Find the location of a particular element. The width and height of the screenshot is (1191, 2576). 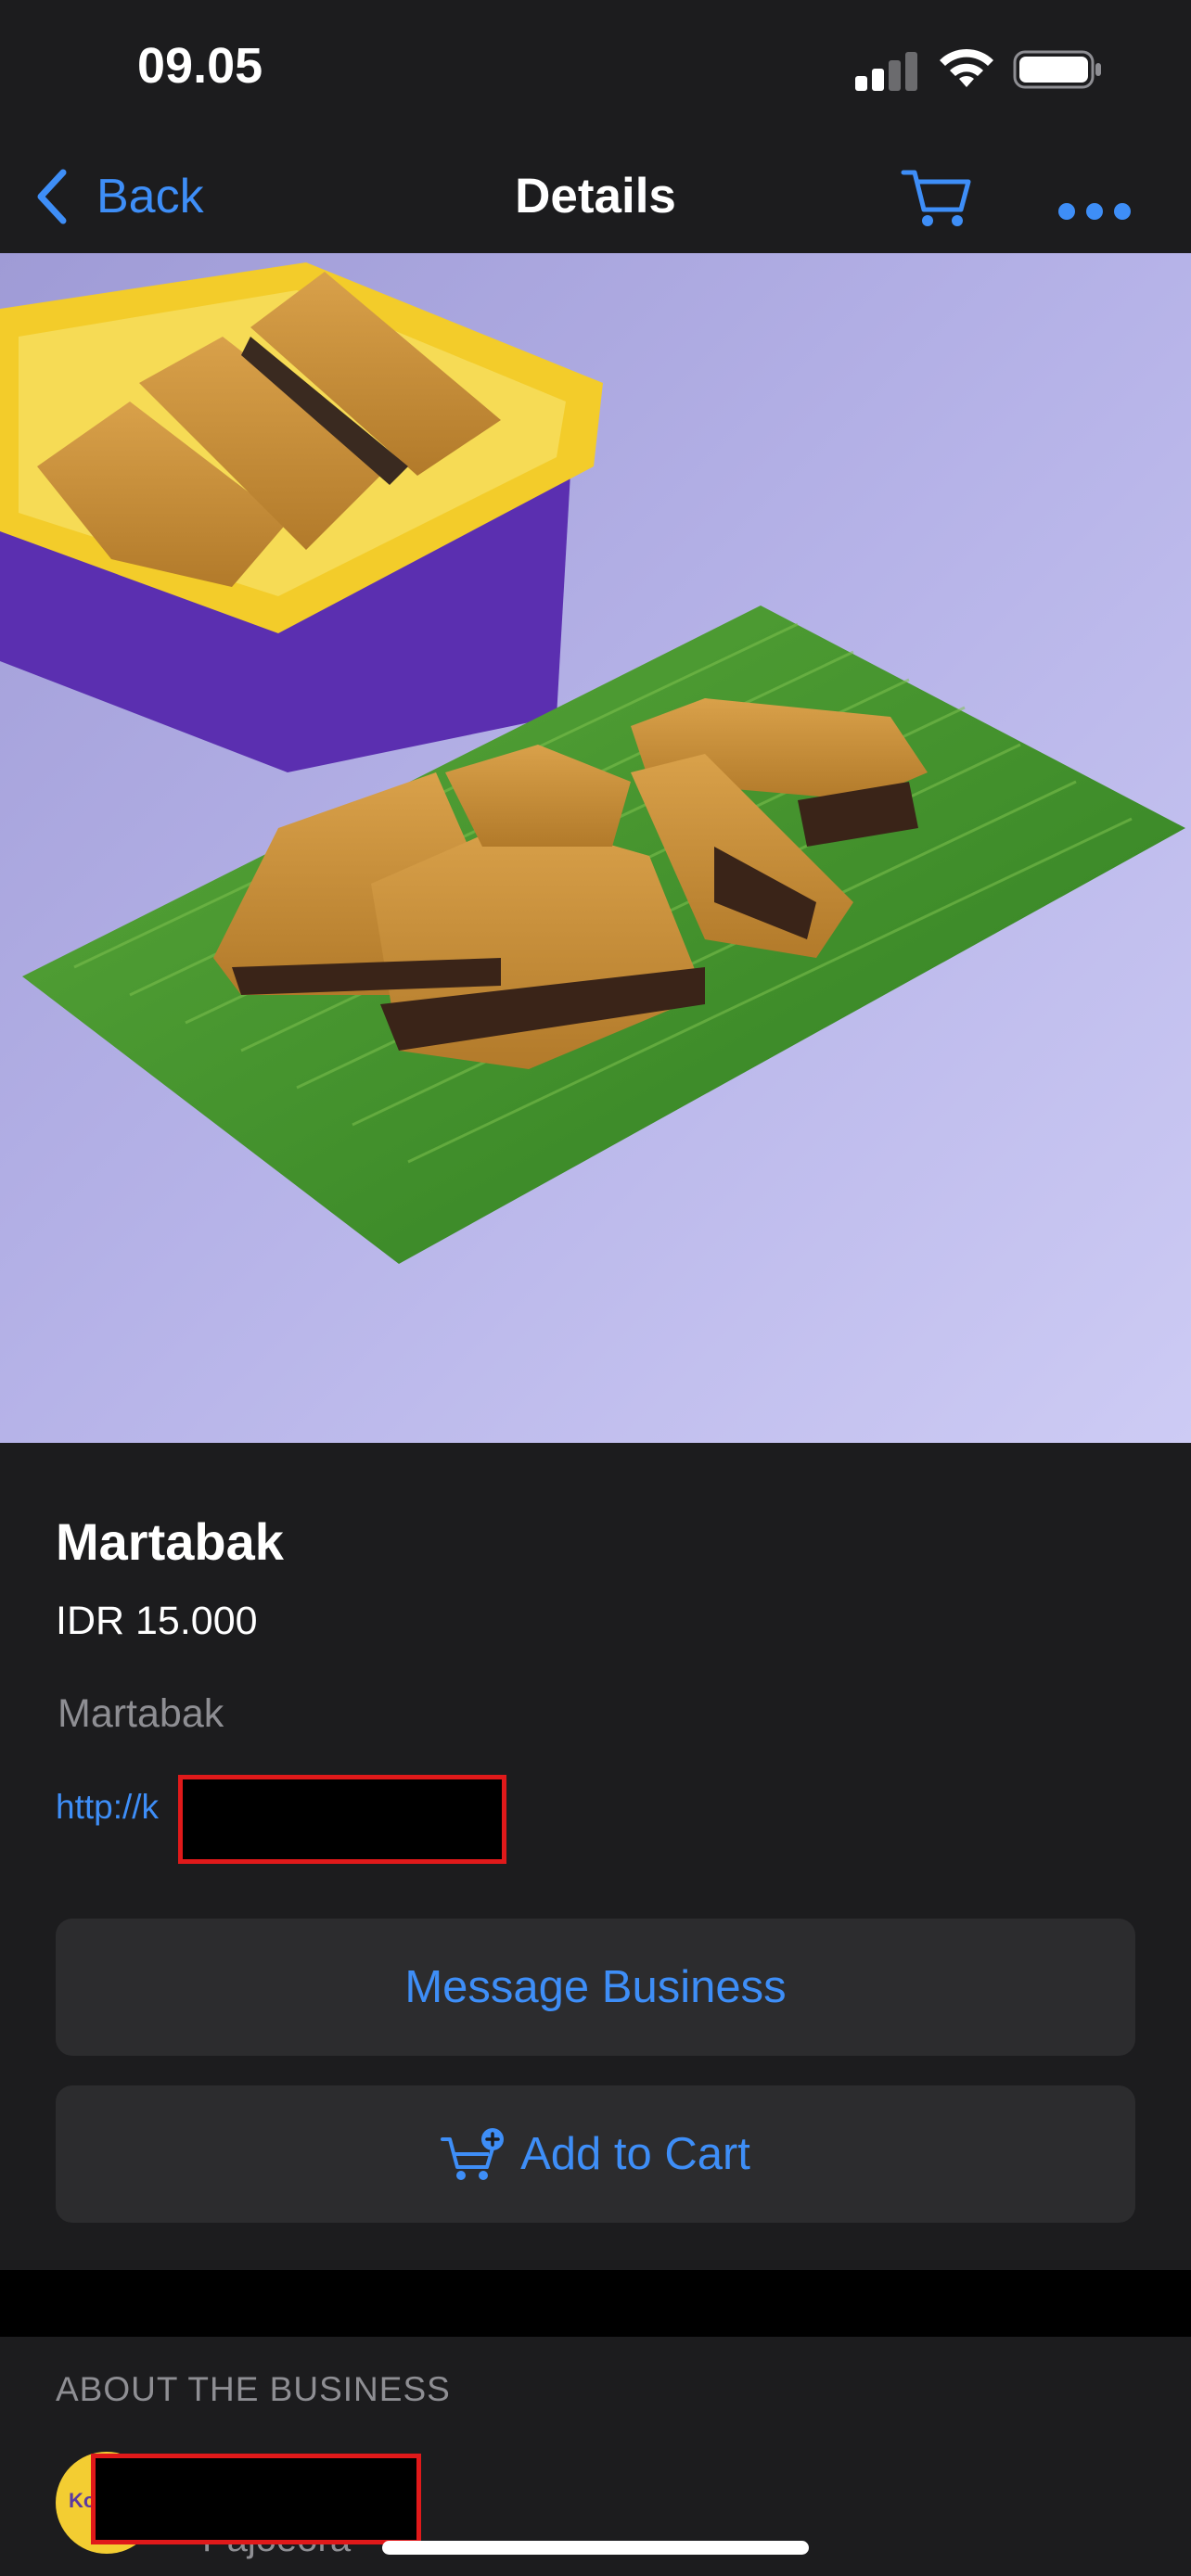

status-bar: 09.05 is located at coordinates (595, 69).